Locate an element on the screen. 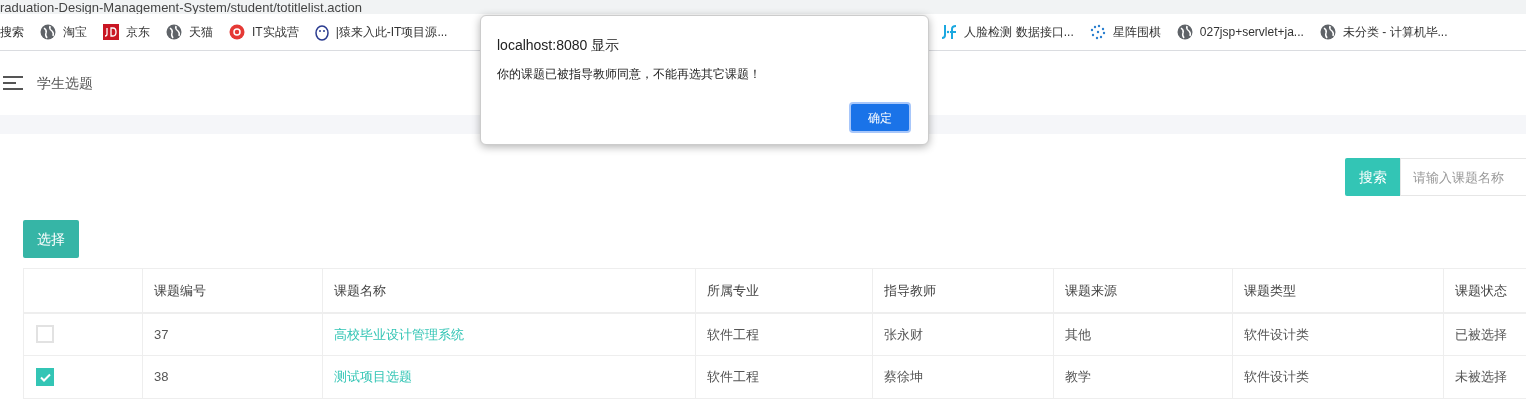 The image size is (1526, 401). bookmark: 天猫 is located at coordinates (189, 32).